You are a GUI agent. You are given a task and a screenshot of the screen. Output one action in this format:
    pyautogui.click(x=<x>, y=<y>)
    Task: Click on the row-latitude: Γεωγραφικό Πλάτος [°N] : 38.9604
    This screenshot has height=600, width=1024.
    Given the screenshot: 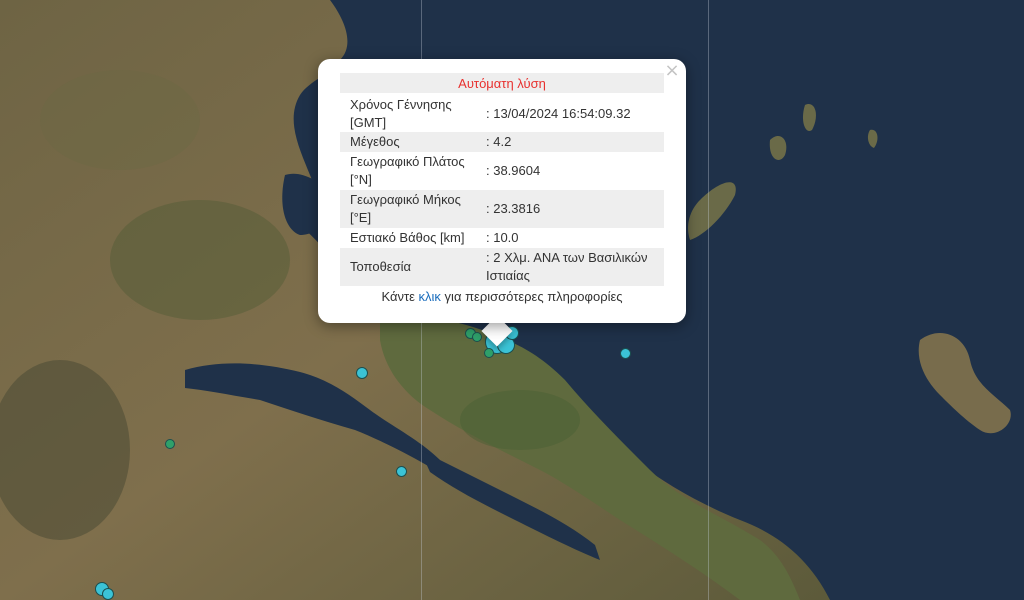 What is the action you would take?
    pyautogui.click(x=502, y=171)
    